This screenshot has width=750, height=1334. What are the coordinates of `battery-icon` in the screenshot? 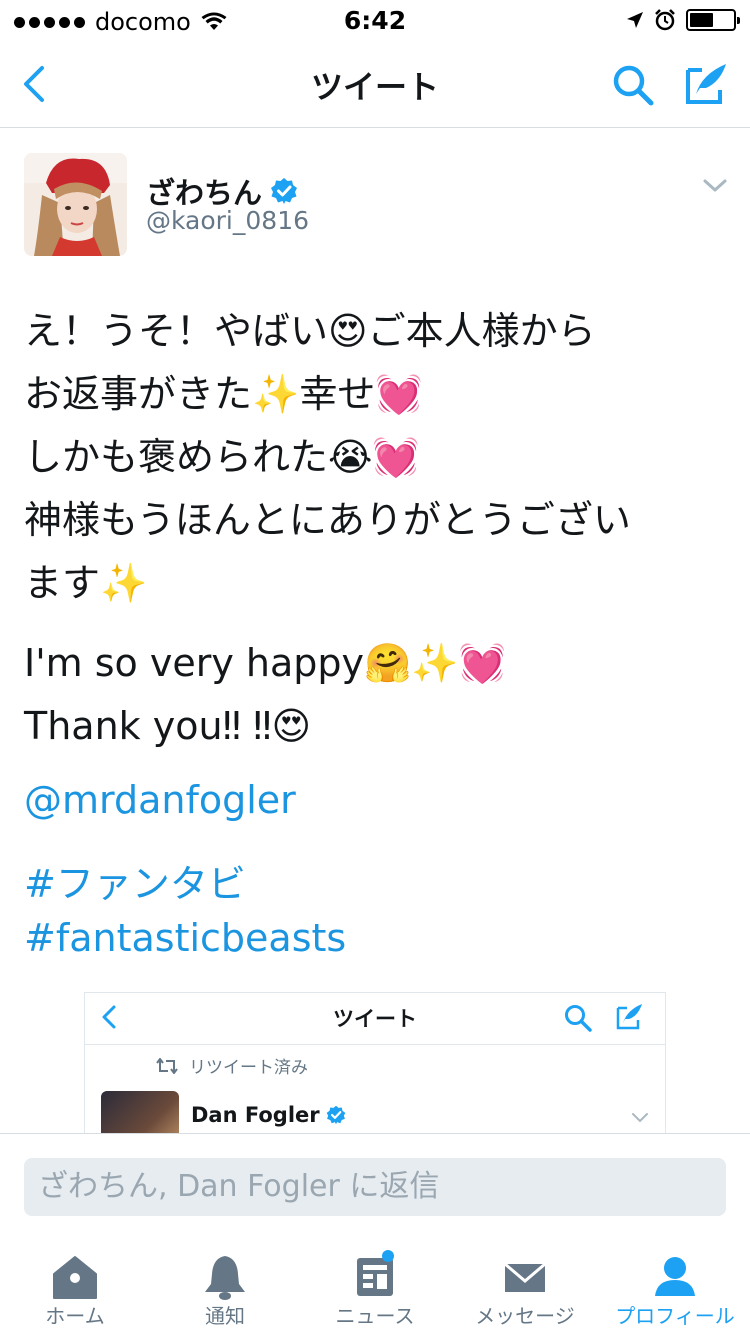 It's located at (713, 20).